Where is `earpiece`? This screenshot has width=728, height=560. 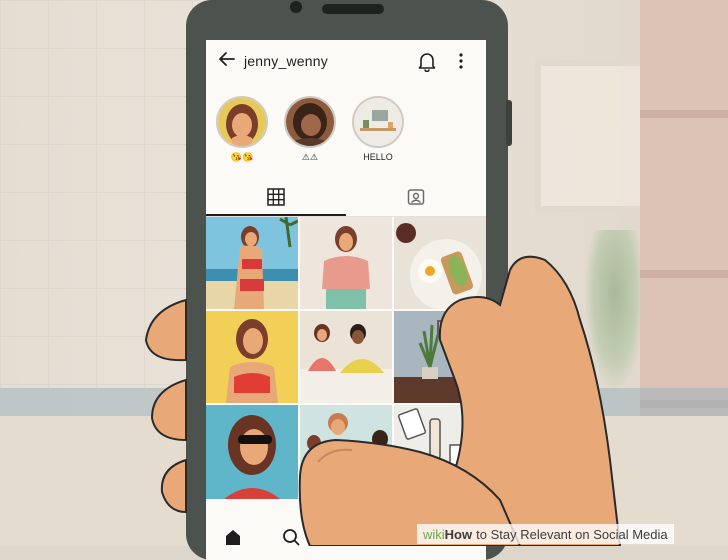 earpiece is located at coordinates (353, 9).